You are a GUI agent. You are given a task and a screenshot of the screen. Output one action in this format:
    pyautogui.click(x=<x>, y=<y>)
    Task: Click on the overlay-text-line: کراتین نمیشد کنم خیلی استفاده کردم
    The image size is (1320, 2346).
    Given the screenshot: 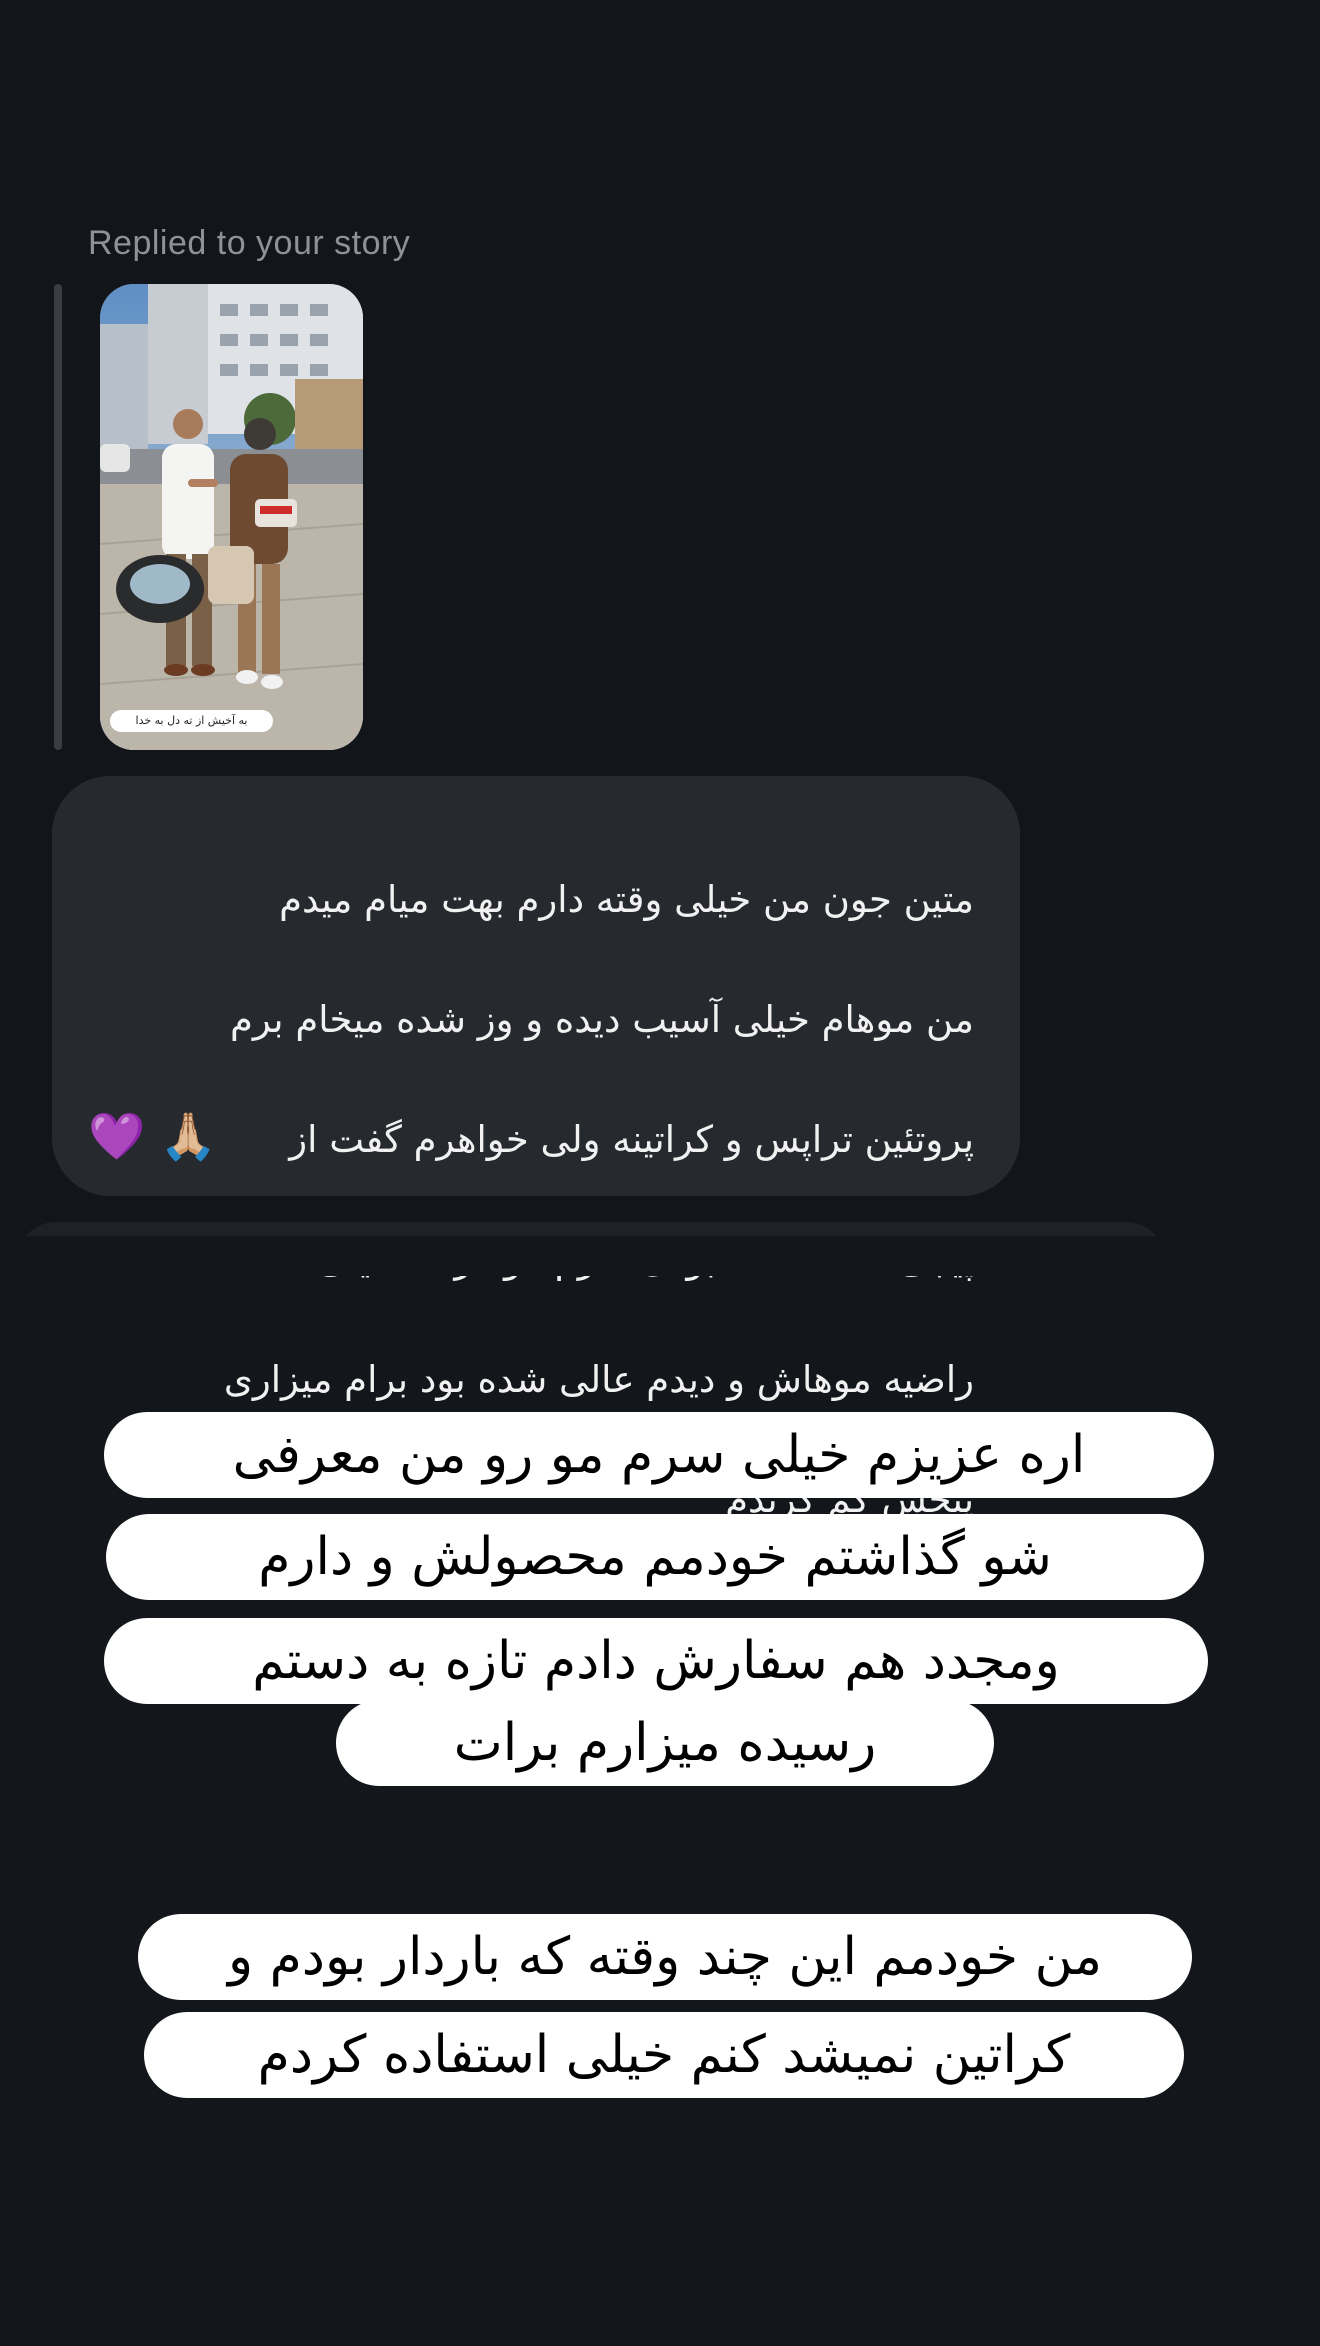 What is the action you would take?
    pyautogui.click(x=664, y=2055)
    